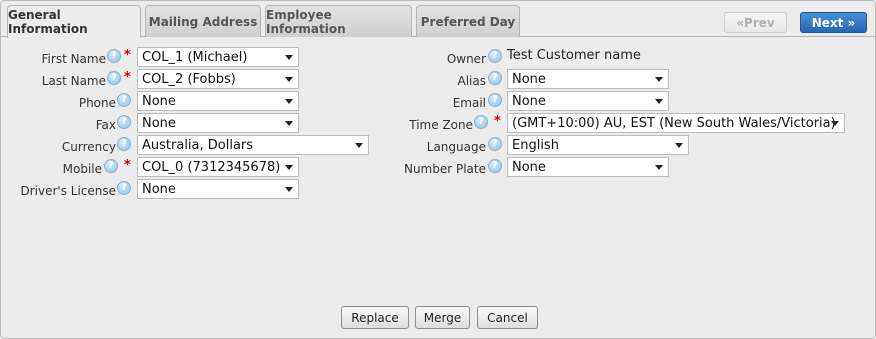 The height and width of the screenshot is (339, 876). Describe the element at coordinates (159, 101) in the screenshot. I see `phone-value: None` at that location.